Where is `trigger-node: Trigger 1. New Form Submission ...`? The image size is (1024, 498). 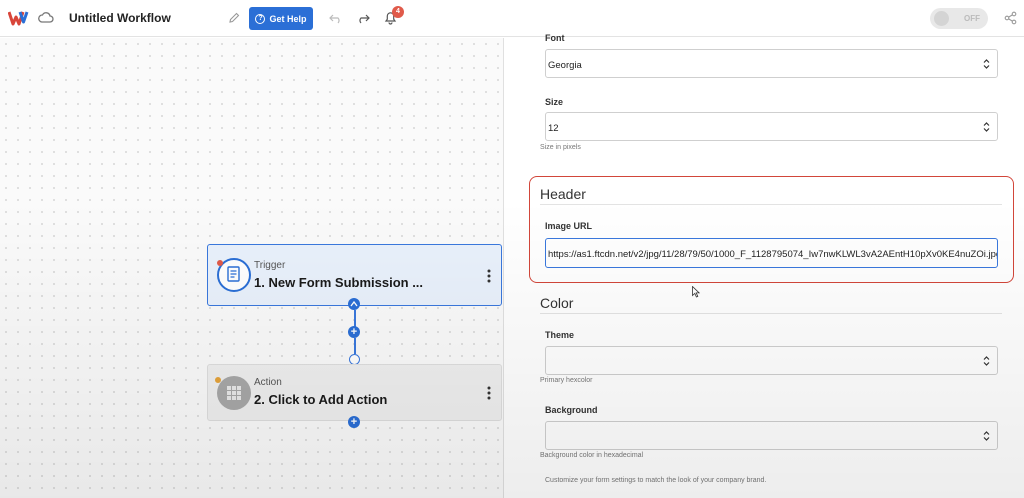
trigger-node: Trigger 1. New Form Submission ... is located at coordinates (354, 275).